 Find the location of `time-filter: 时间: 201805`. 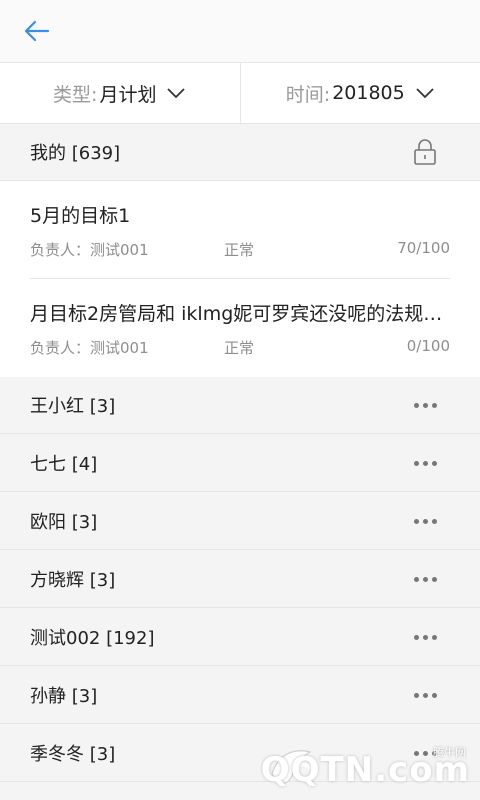

time-filter: 时间: 201805 is located at coordinates (359, 93).